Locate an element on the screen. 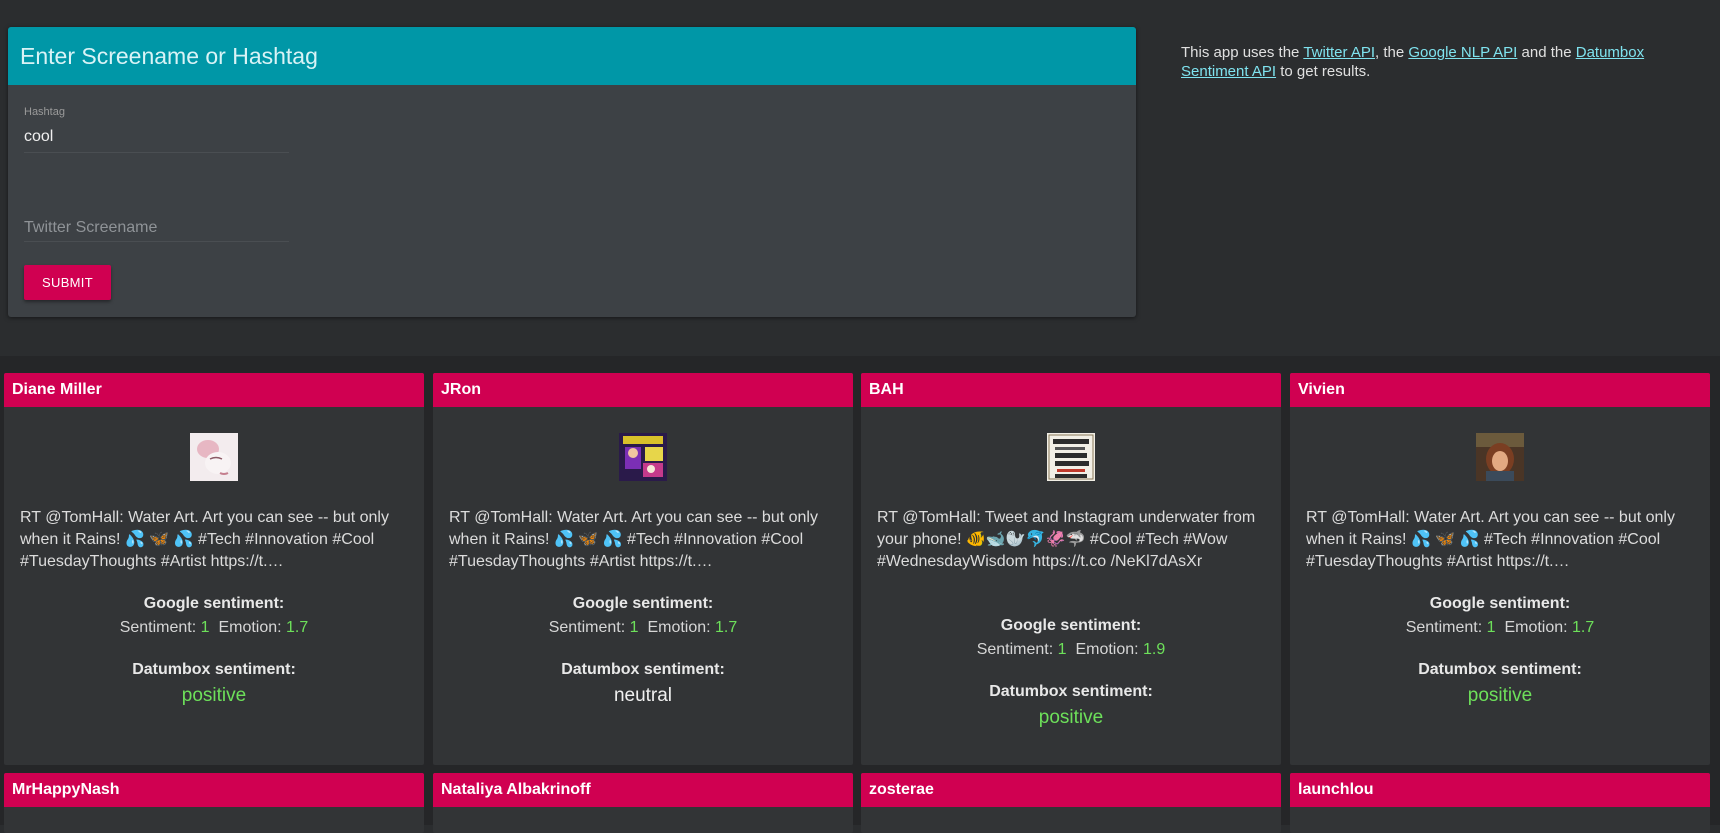  hashtag-label: Hashtag is located at coordinates (44, 112).